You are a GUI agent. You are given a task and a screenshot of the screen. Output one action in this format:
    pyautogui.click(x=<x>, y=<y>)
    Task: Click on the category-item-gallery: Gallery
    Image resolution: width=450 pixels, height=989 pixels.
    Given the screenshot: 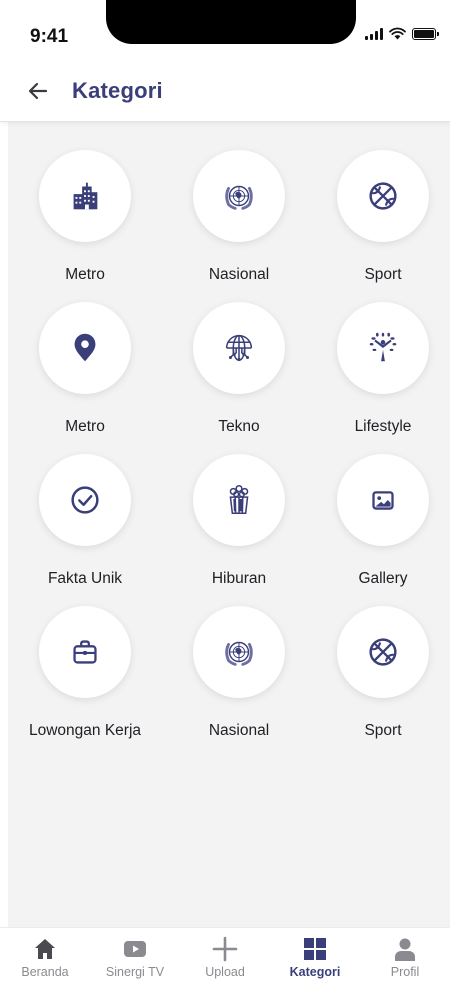 What is the action you would take?
    pyautogui.click(x=383, y=530)
    